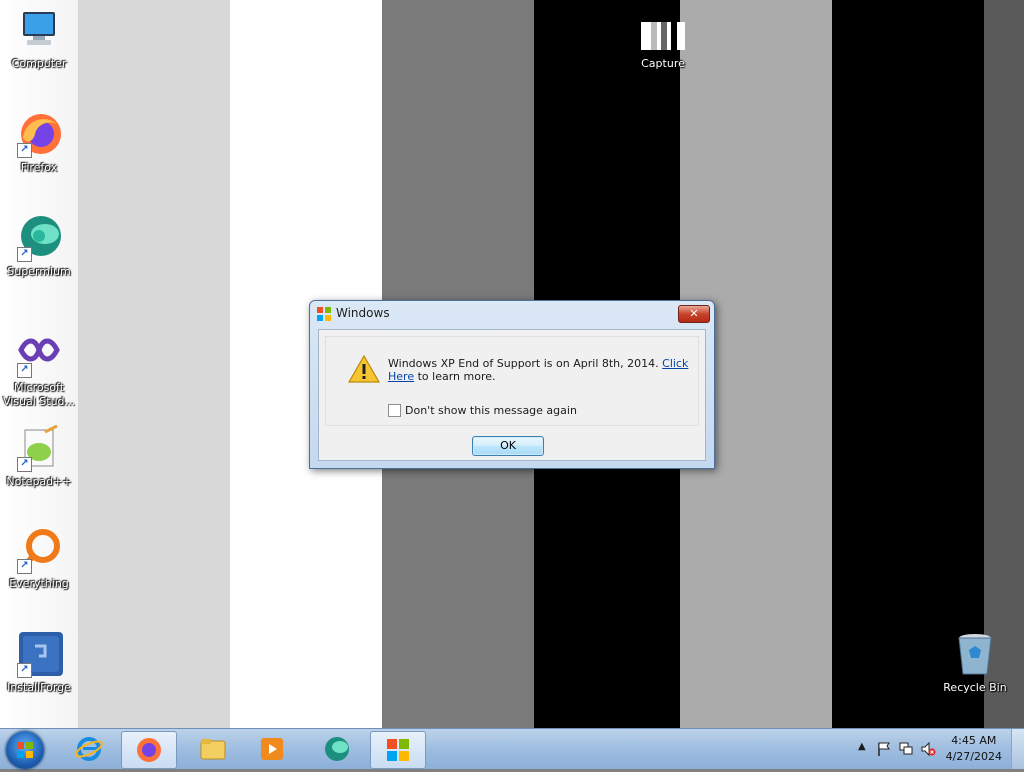 This screenshot has width=1024, height=772. I want to click on internet-explorer-icon, so click(89, 749).